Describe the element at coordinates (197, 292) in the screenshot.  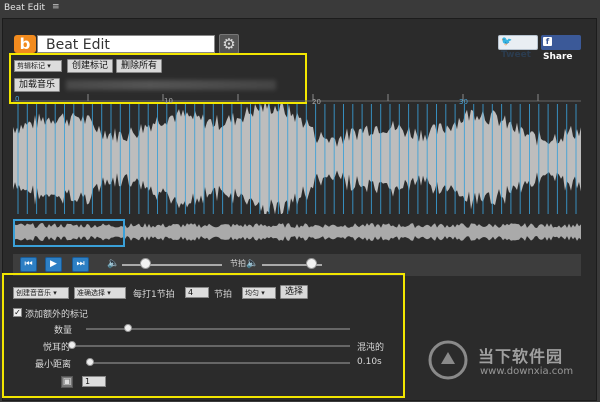
I see `every-beat-input: 4` at that location.